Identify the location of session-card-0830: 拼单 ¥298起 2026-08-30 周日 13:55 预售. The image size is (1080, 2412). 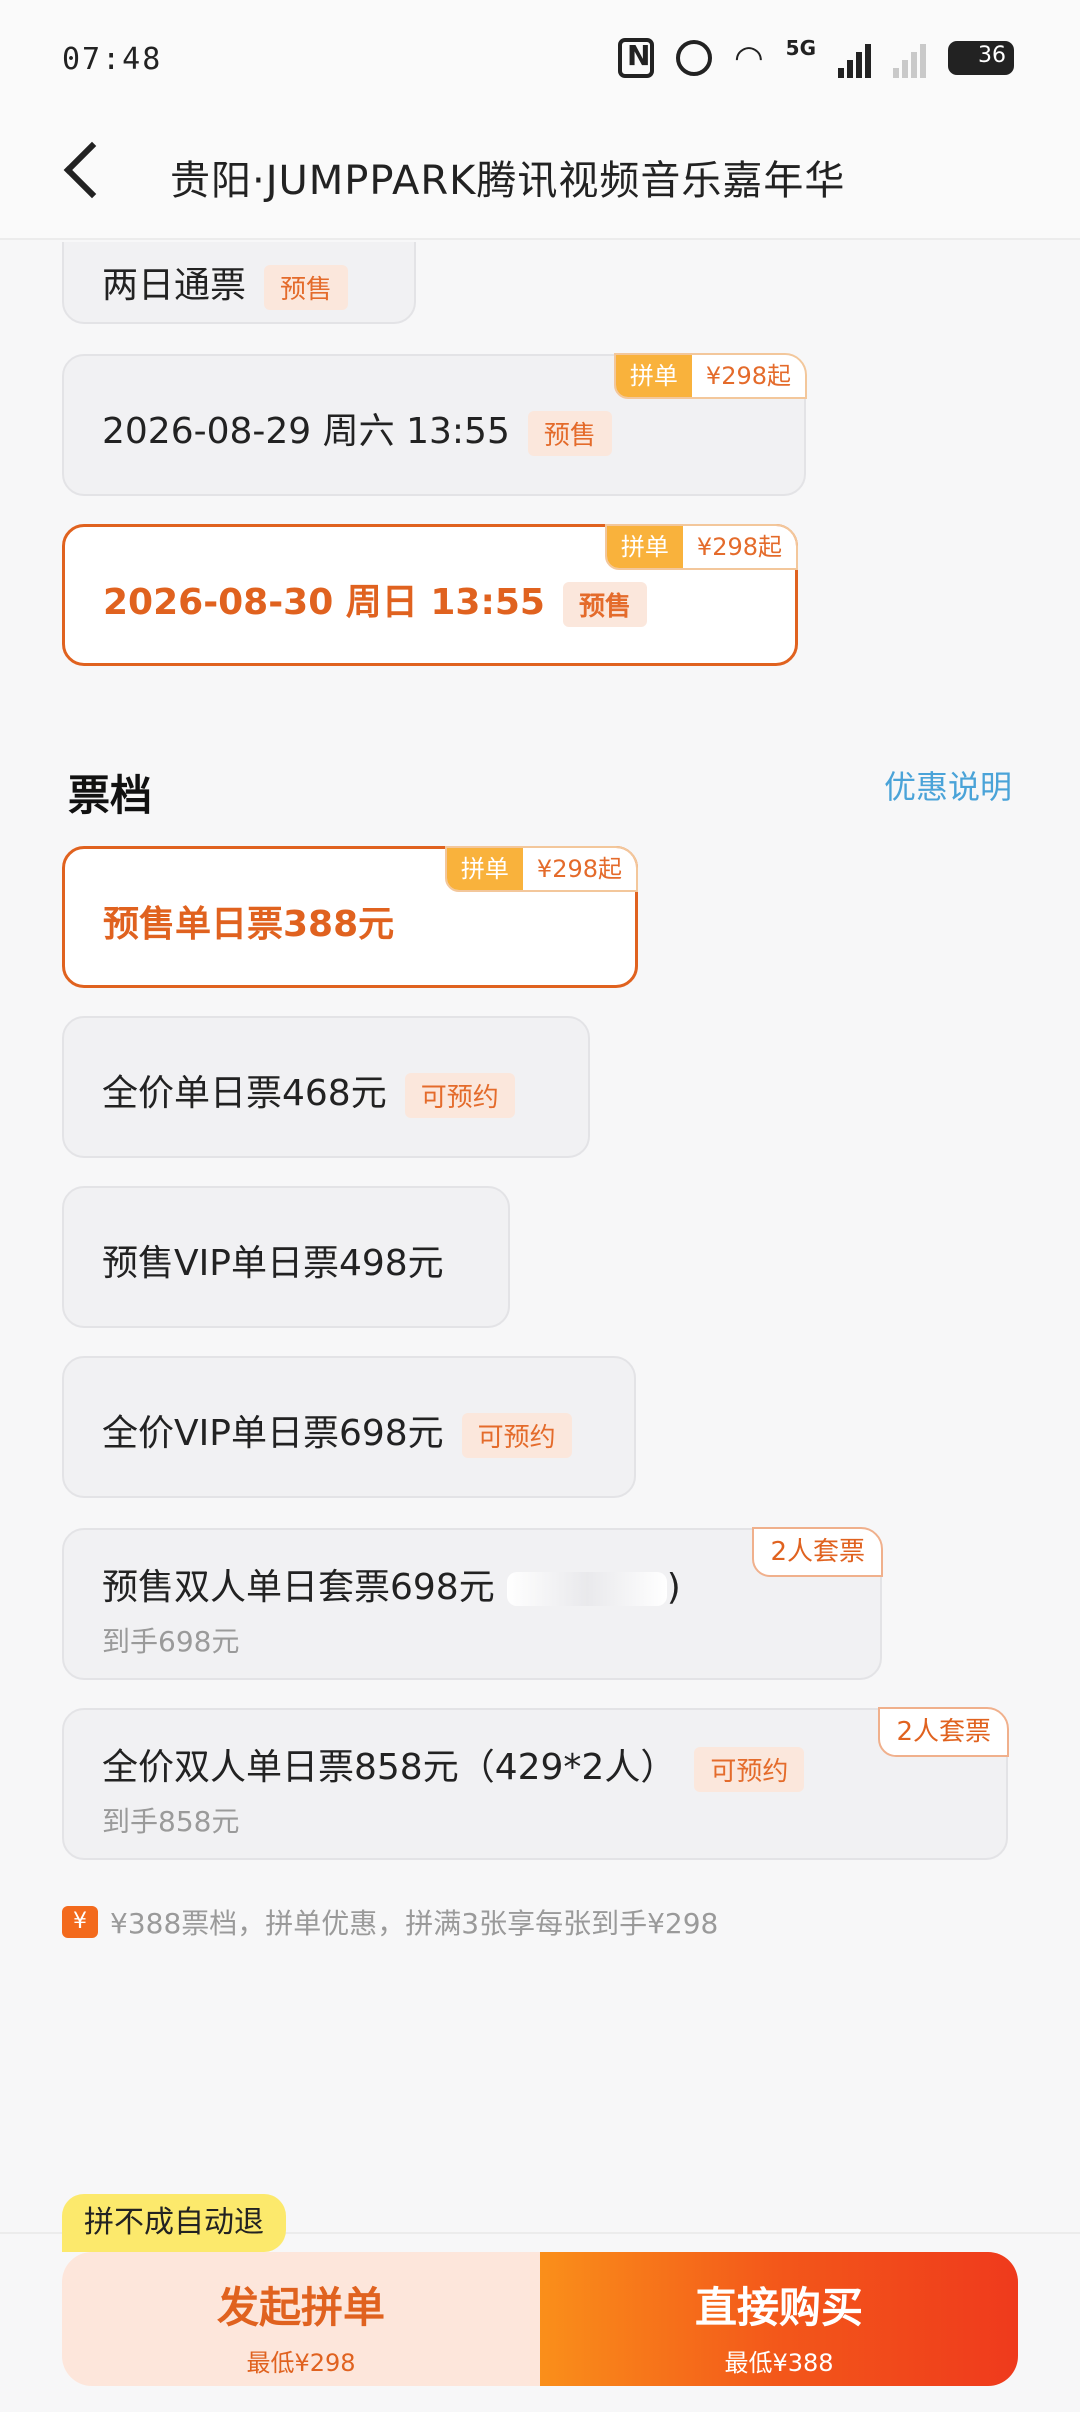
(430, 595).